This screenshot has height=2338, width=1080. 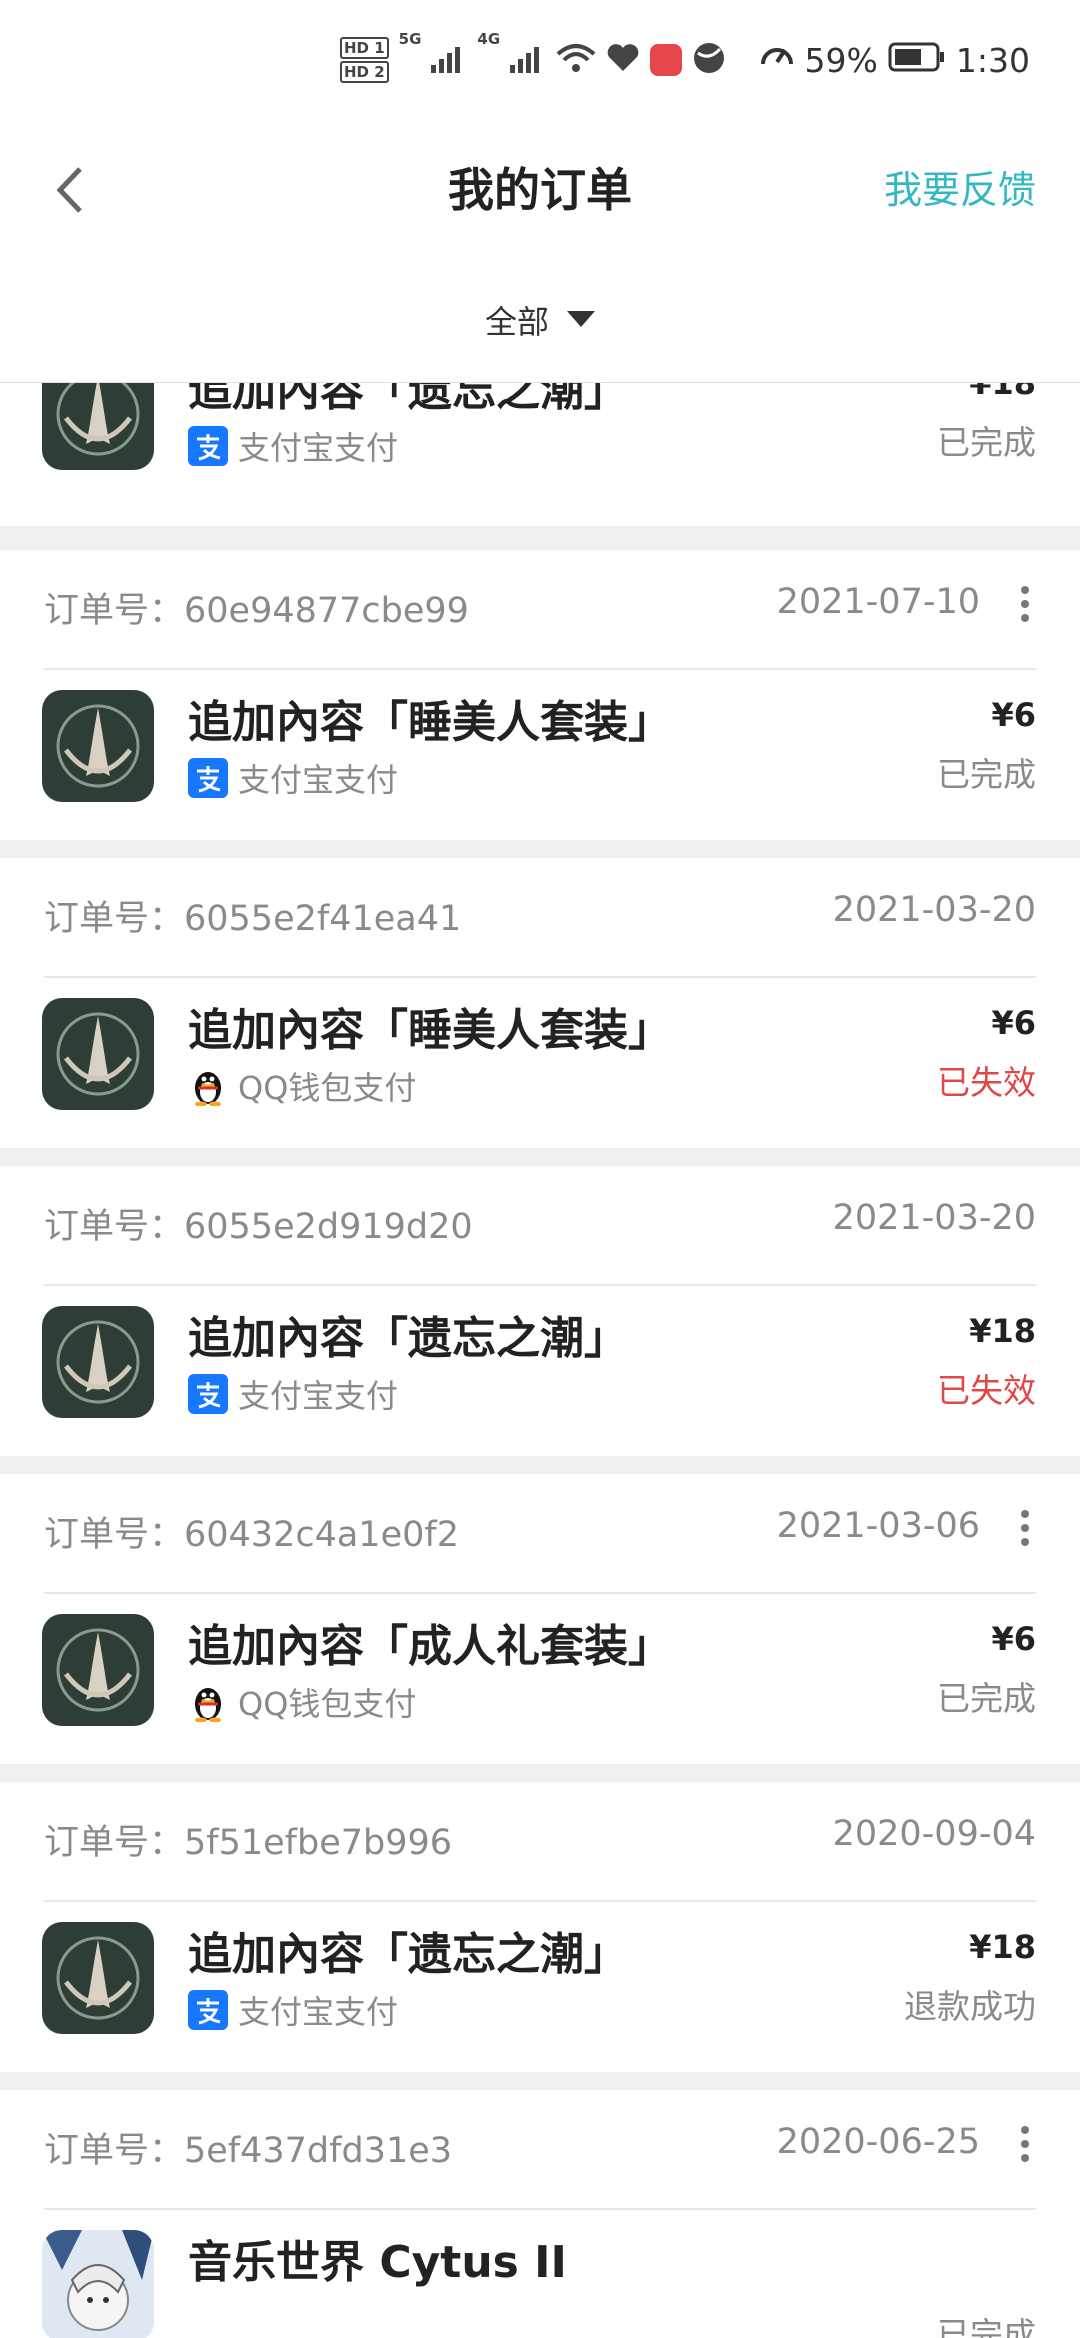 I want to click on clock-time: 1:30, so click(x=992, y=60).